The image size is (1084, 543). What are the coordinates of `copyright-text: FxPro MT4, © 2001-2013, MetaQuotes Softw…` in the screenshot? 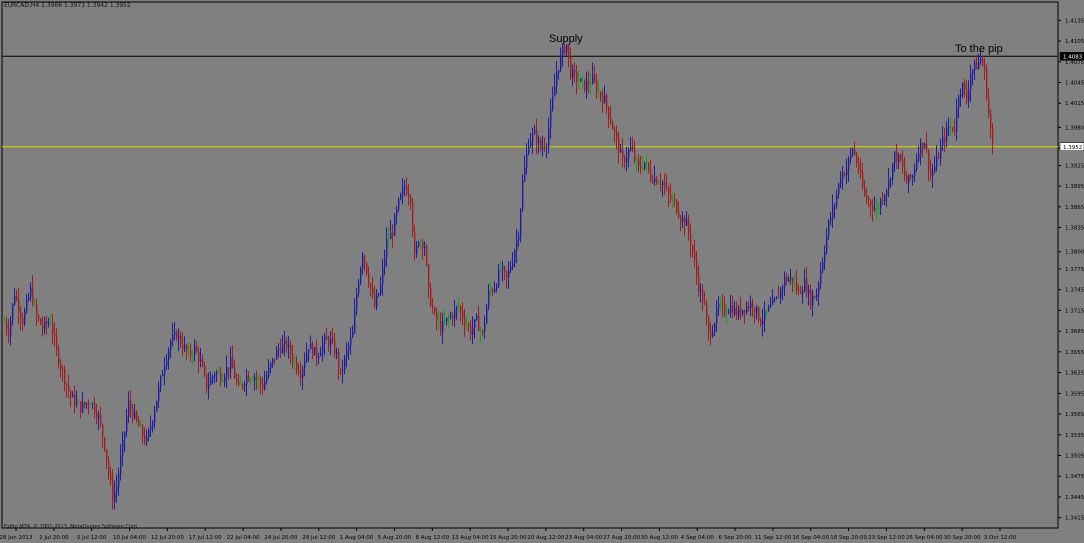 It's located at (71, 527).